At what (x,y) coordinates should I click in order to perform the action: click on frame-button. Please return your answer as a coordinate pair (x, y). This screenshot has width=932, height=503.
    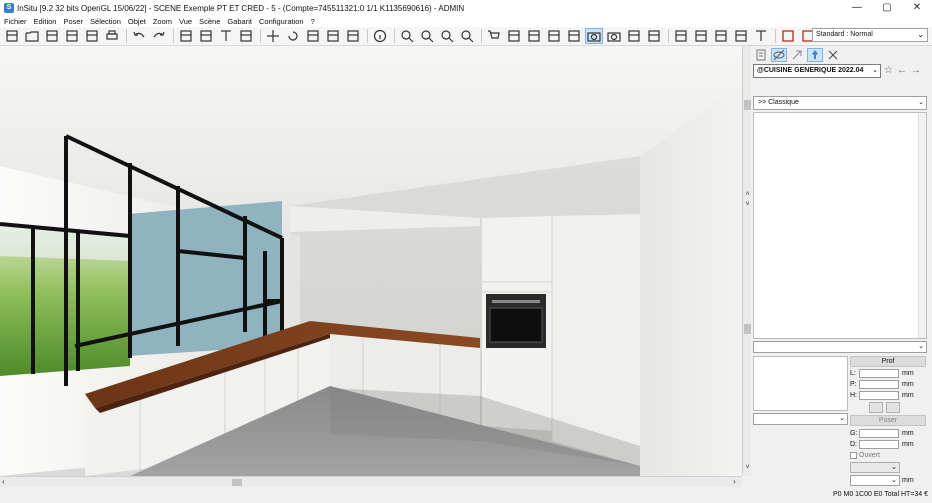
    Looking at the image, I should click on (788, 36).